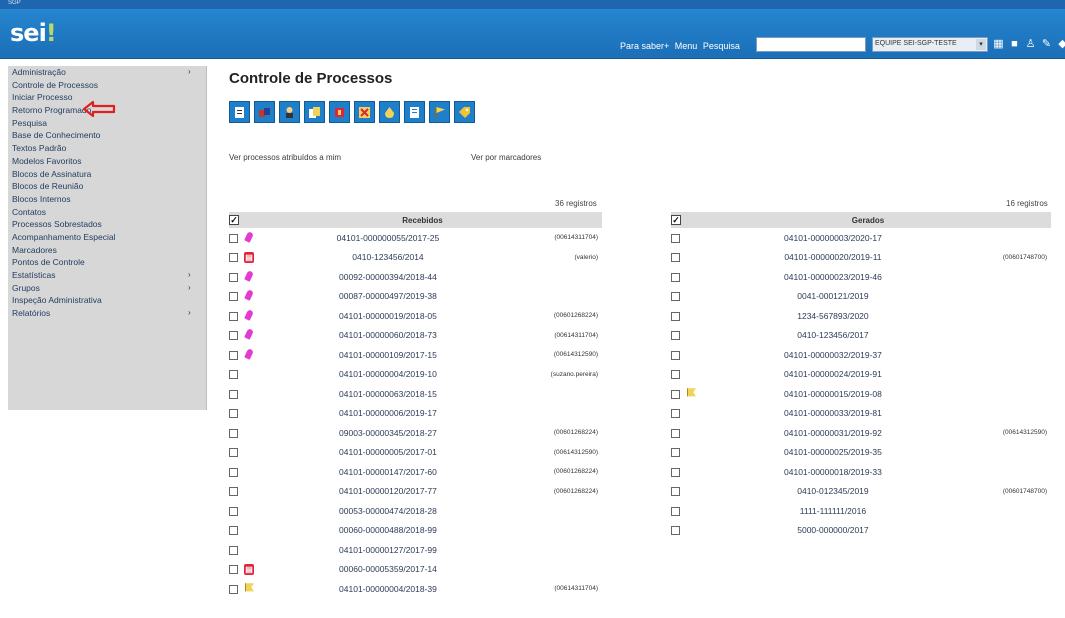 The width and height of the screenshot is (1065, 618). What do you see at coordinates (439, 112) in the screenshot?
I see `flag-button` at bounding box center [439, 112].